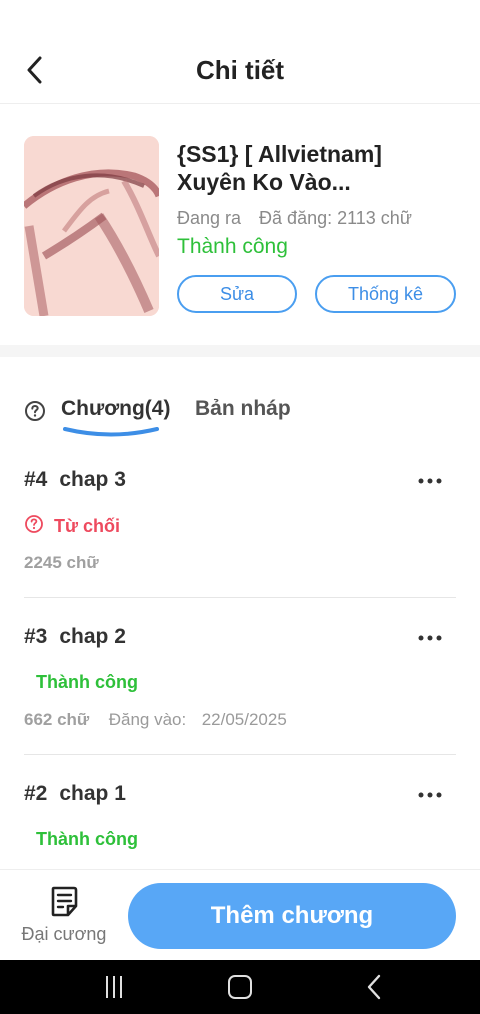 The width and height of the screenshot is (480, 1014). What do you see at coordinates (64, 918) in the screenshot?
I see `outline-button: Đại cương` at bounding box center [64, 918].